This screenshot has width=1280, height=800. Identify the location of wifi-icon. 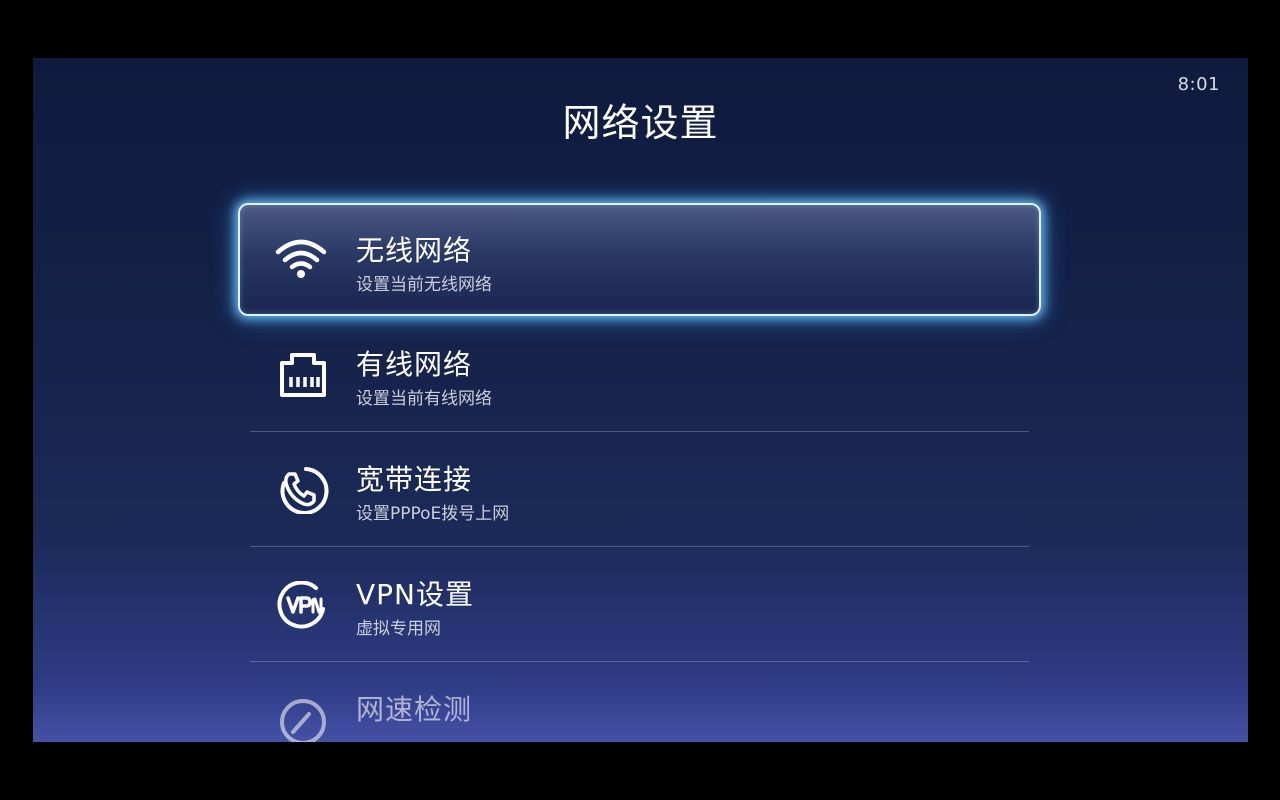
(301, 259).